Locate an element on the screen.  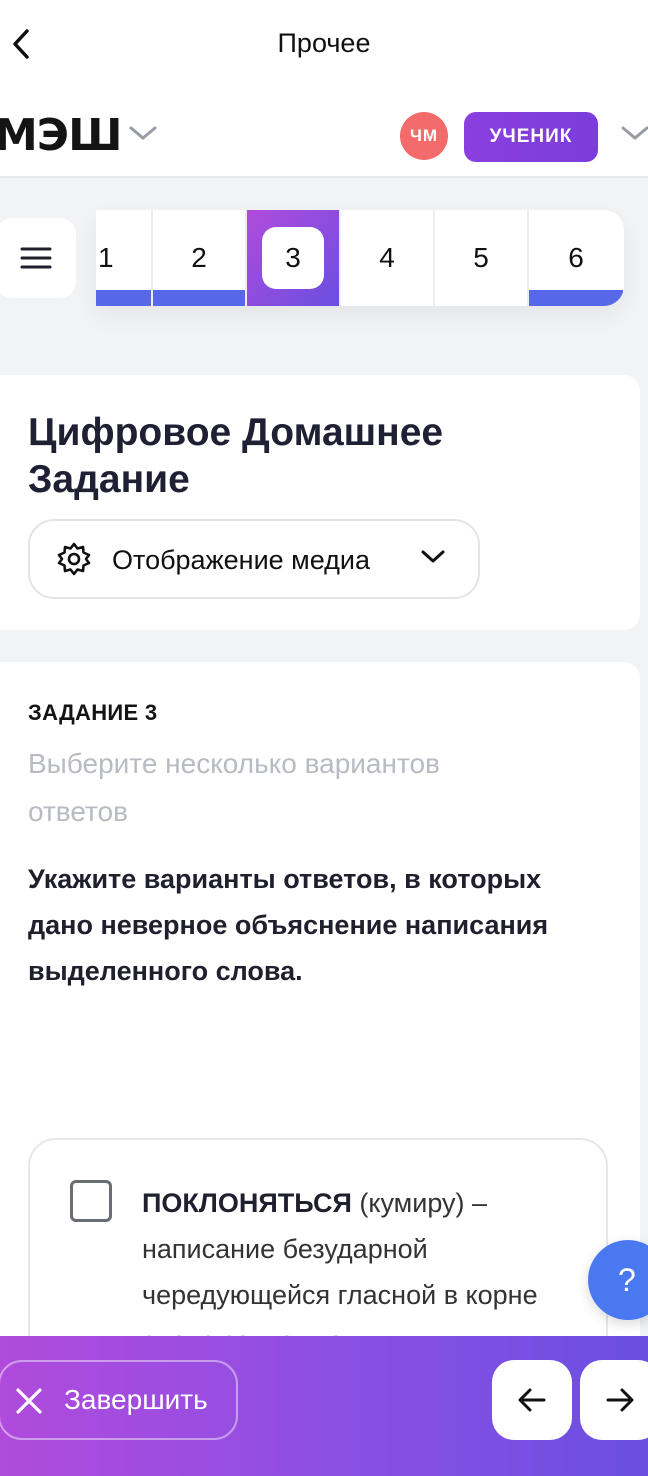
media-display-select: Отображение медиа is located at coordinates (254, 559).